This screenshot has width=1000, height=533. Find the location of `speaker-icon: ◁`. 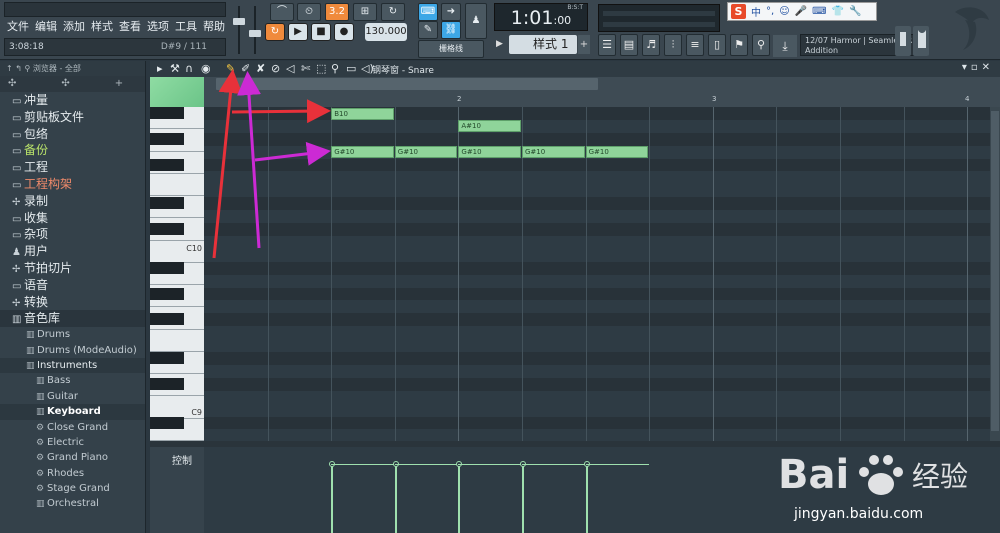

speaker-icon: ◁ is located at coordinates (290, 68).